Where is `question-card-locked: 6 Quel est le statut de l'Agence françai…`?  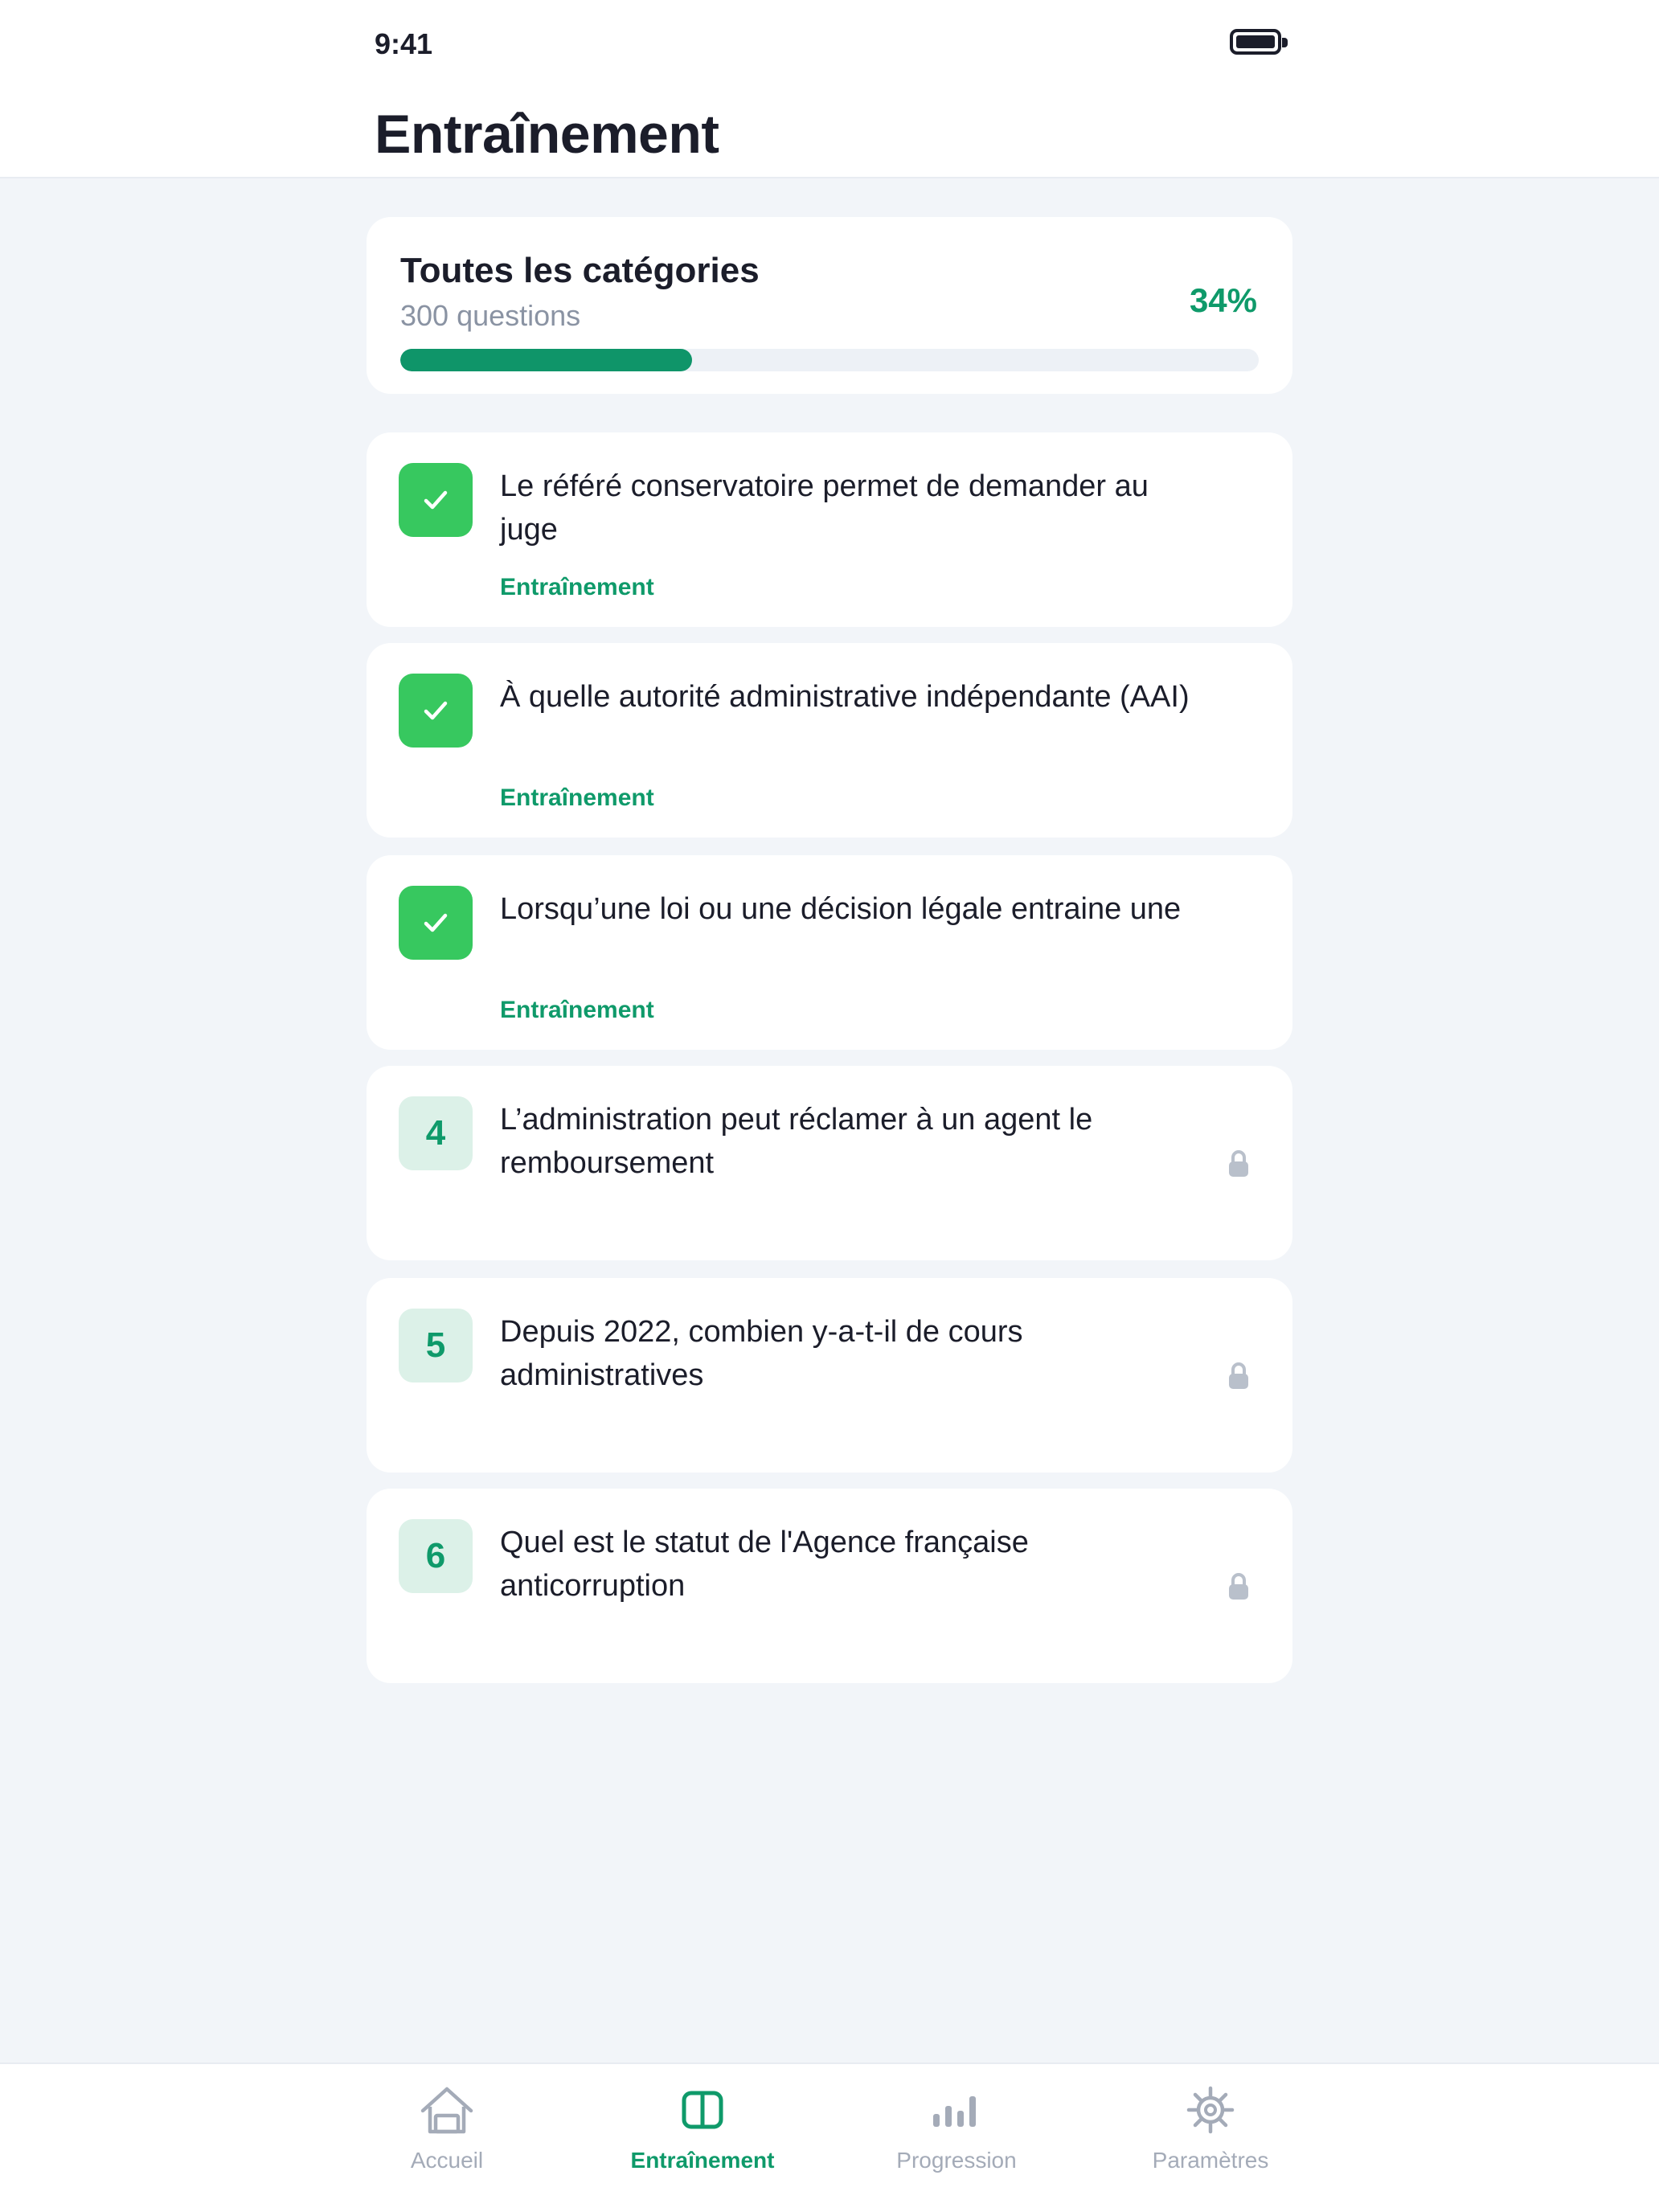 question-card-locked: 6 Quel est le statut de l'Agence françai… is located at coordinates (829, 1586).